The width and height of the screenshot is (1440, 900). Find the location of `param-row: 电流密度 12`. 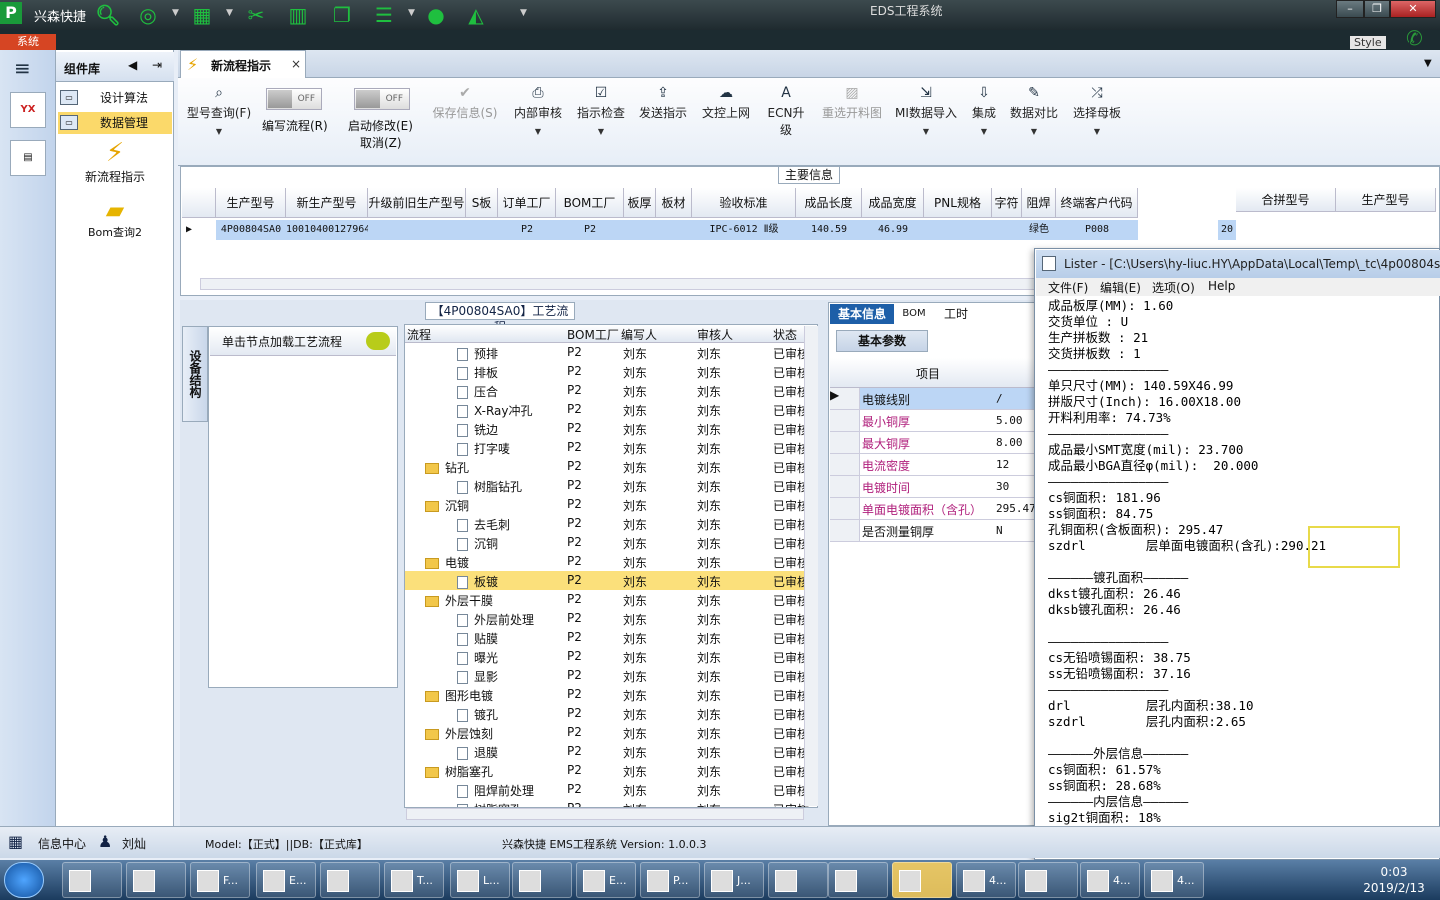

param-row: 电流密度 12 is located at coordinates (933, 465).